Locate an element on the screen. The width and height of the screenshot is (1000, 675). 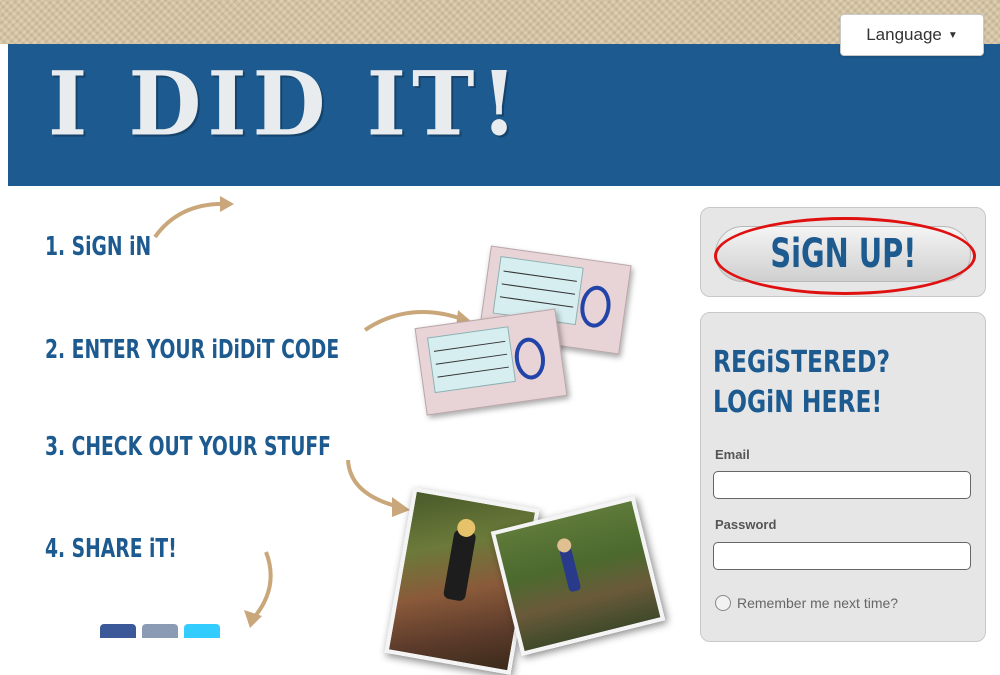
password-label: Password is located at coordinates (746, 524).